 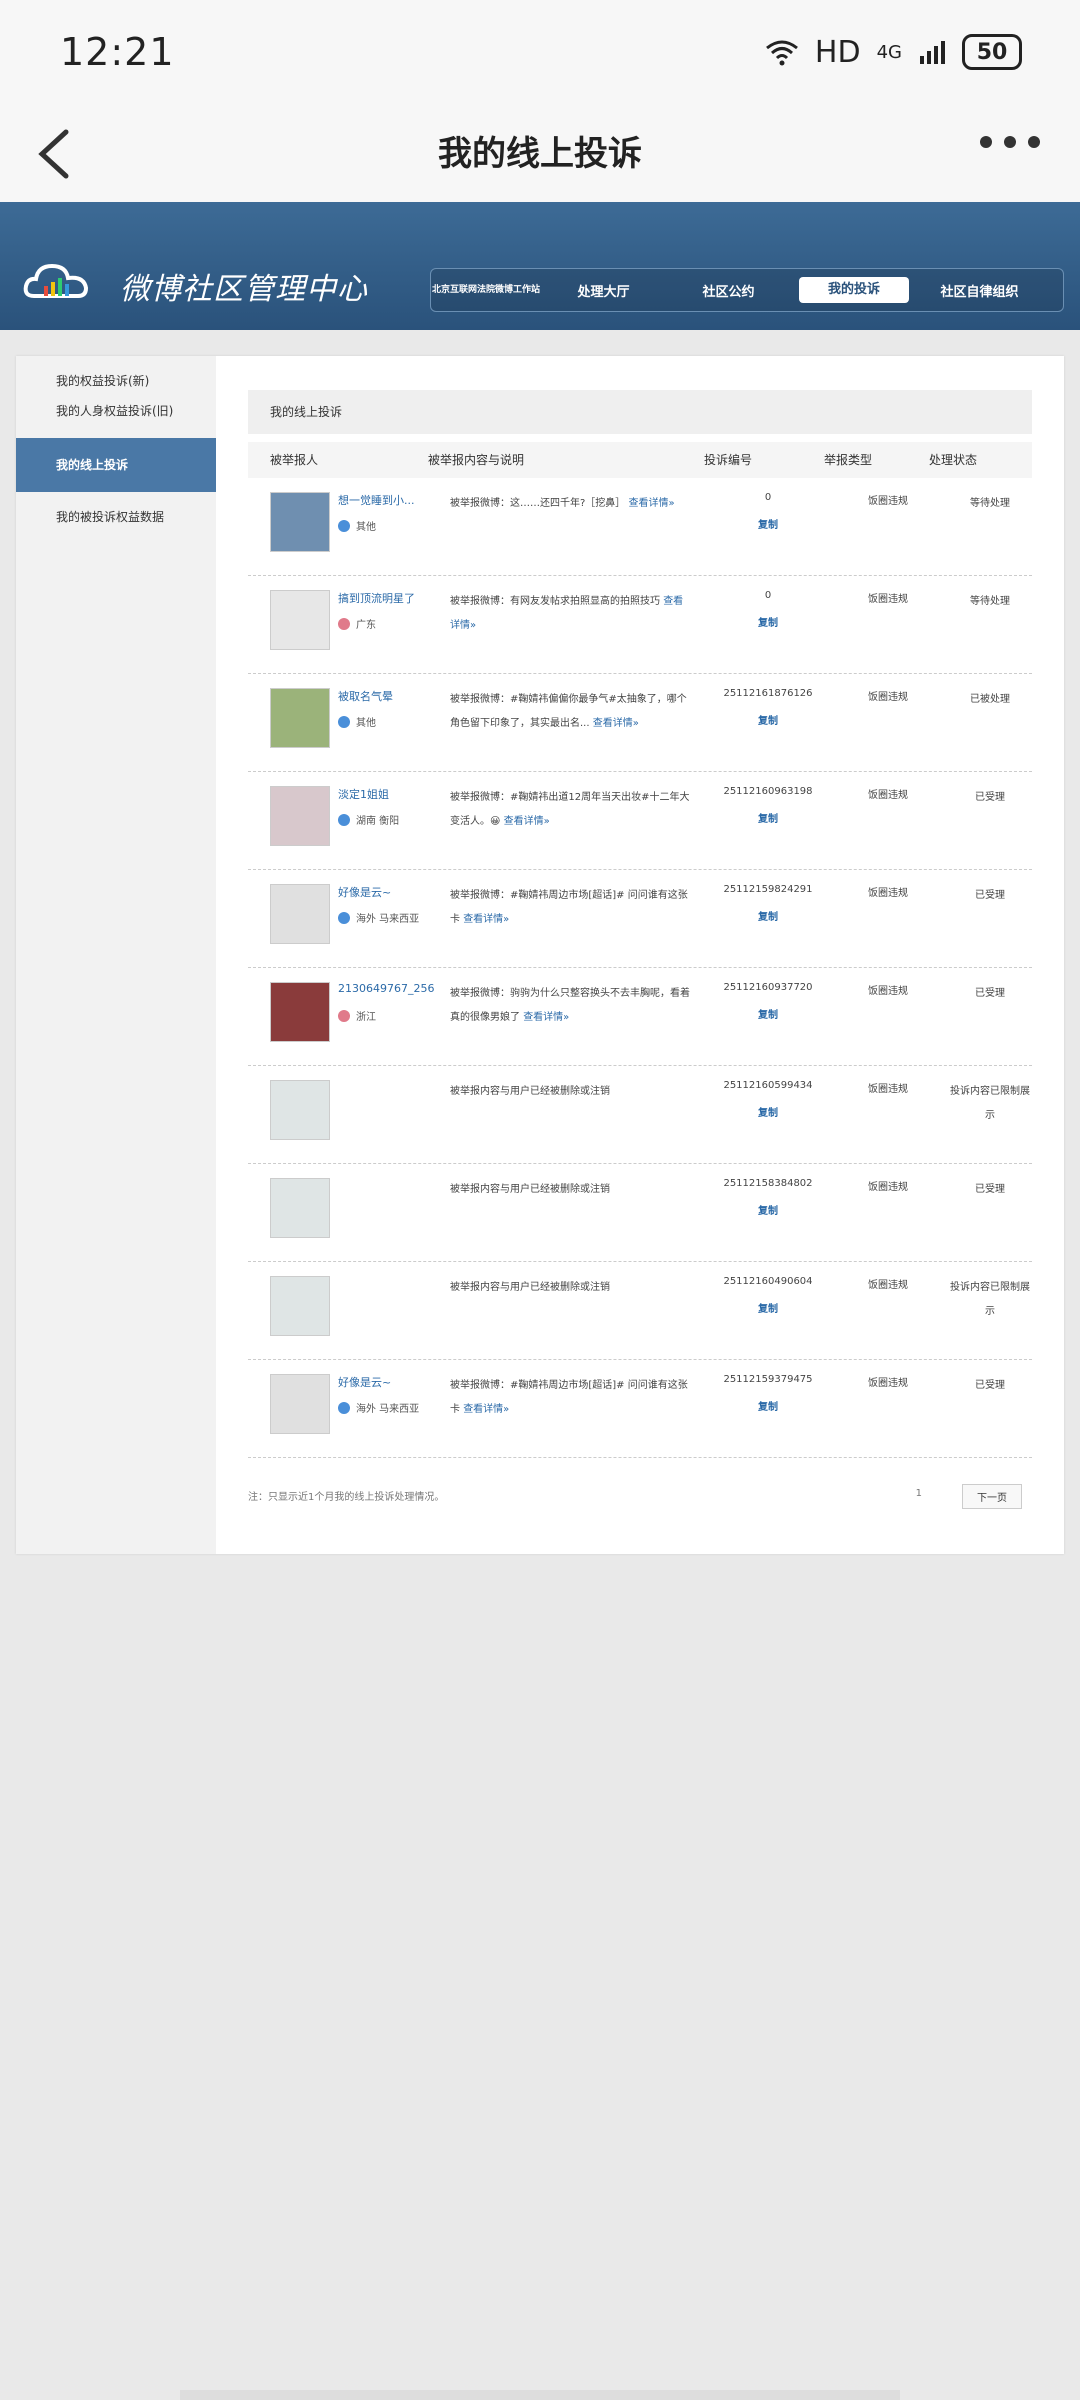 What do you see at coordinates (932, 52) in the screenshot?
I see `signal-icon` at bounding box center [932, 52].